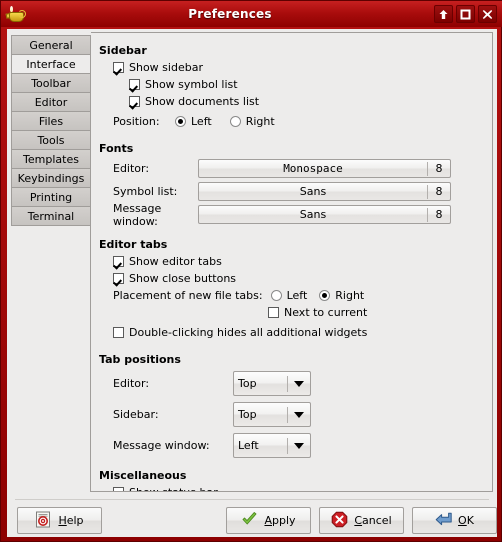 The height and width of the screenshot is (542, 502). I want to click on font-message-window-size: 8, so click(439, 214).